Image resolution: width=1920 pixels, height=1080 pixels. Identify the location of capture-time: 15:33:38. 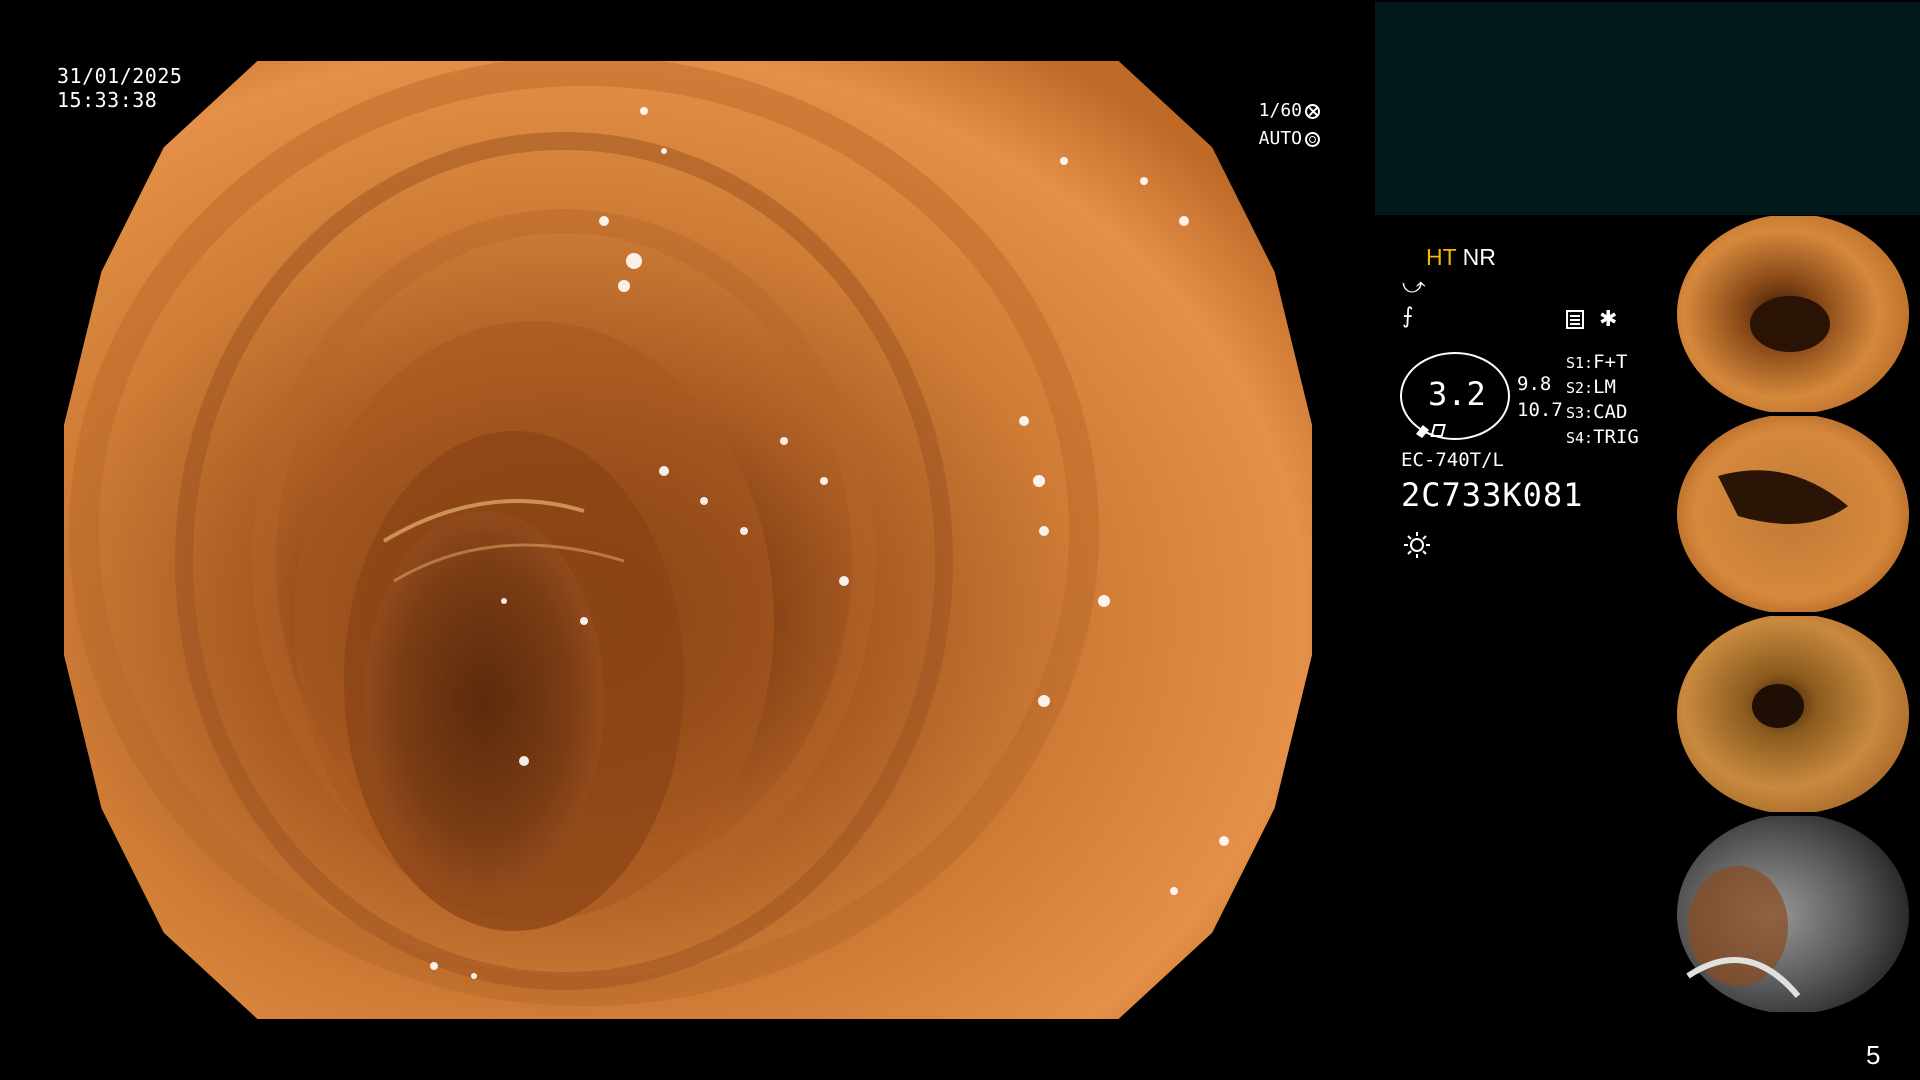
(107, 100).